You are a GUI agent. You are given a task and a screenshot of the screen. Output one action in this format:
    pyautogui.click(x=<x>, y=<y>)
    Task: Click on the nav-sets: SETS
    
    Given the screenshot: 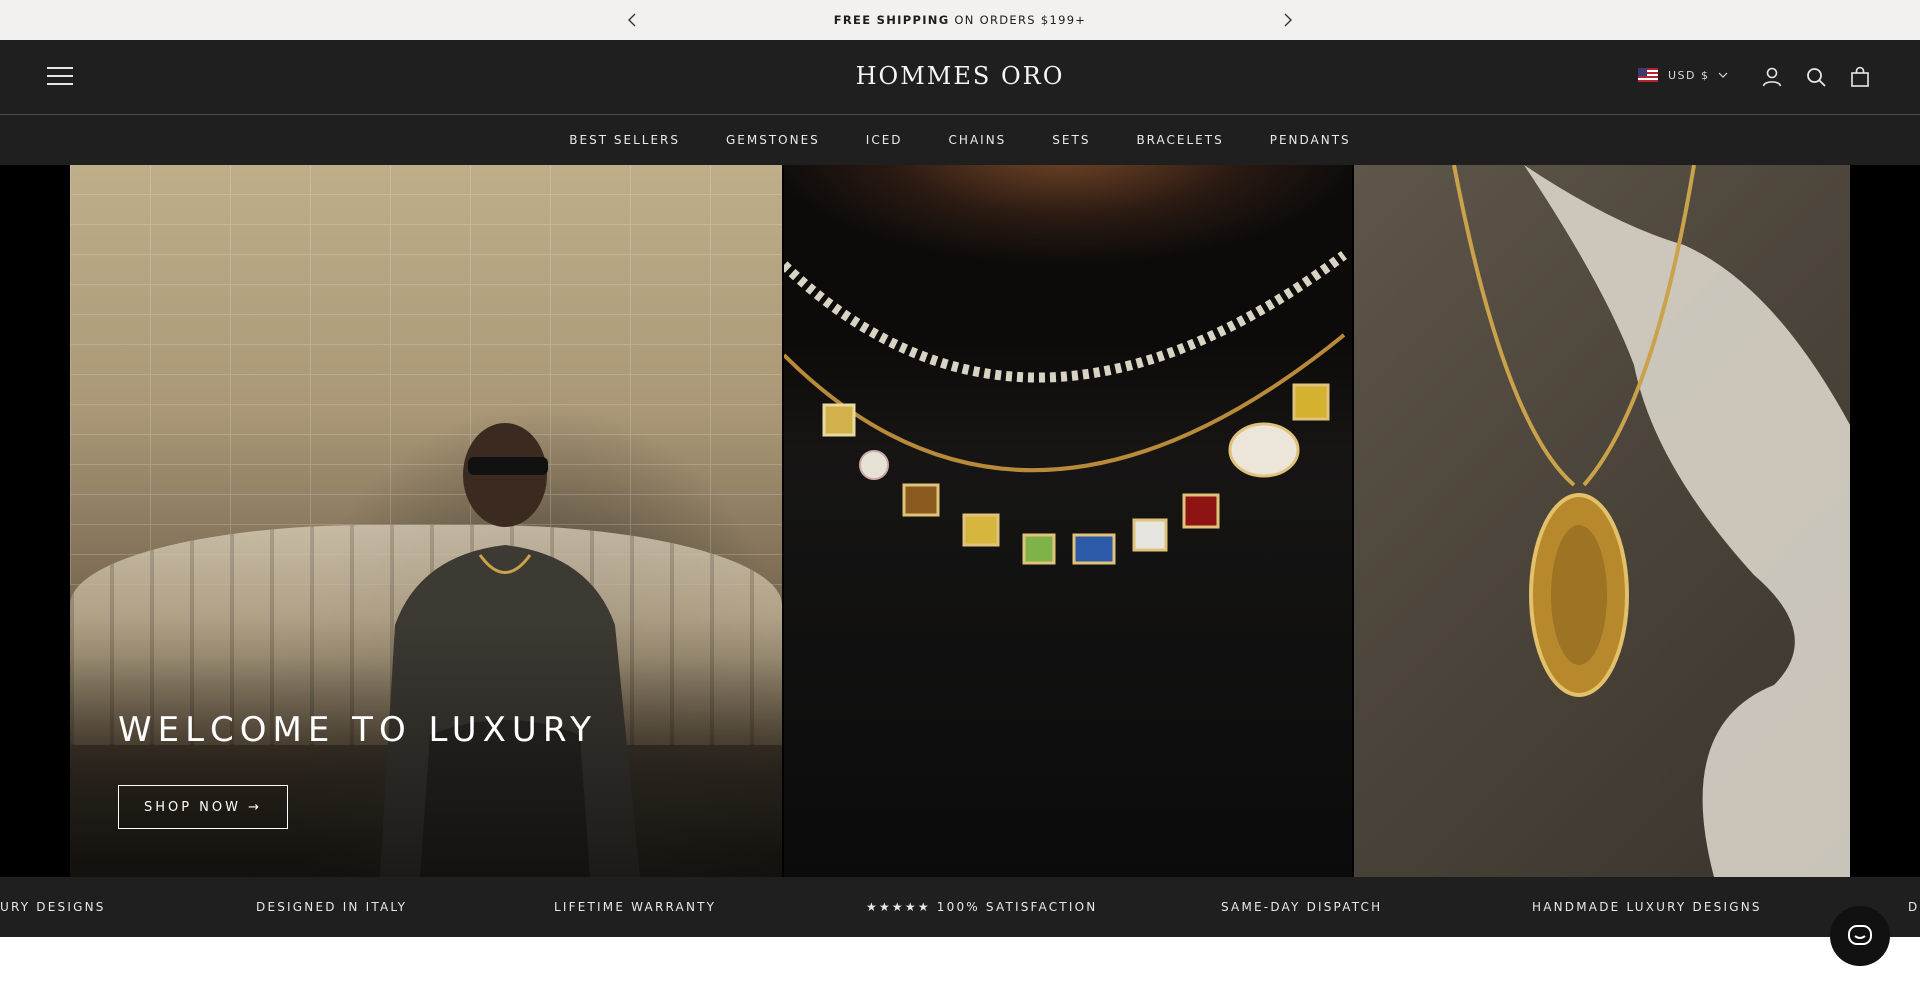 What is the action you would take?
    pyautogui.click(x=1071, y=140)
    